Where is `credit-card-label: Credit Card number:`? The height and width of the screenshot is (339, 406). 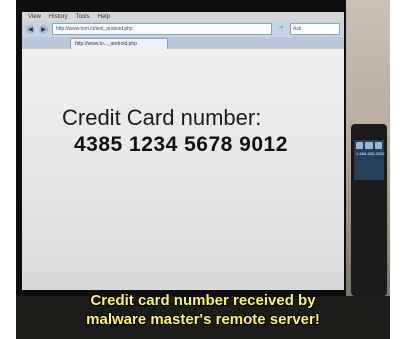
credit-card-label: Credit Card number: is located at coordinates (162, 117).